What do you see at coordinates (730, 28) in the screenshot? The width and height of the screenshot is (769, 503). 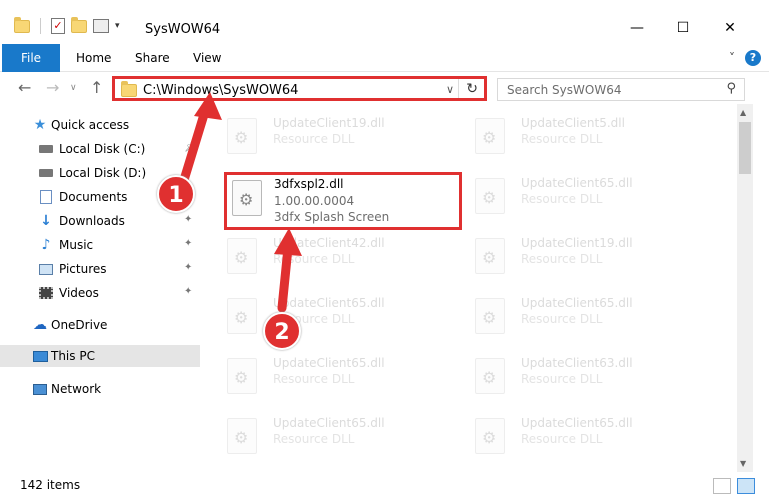 I see `close-button: ✕` at bounding box center [730, 28].